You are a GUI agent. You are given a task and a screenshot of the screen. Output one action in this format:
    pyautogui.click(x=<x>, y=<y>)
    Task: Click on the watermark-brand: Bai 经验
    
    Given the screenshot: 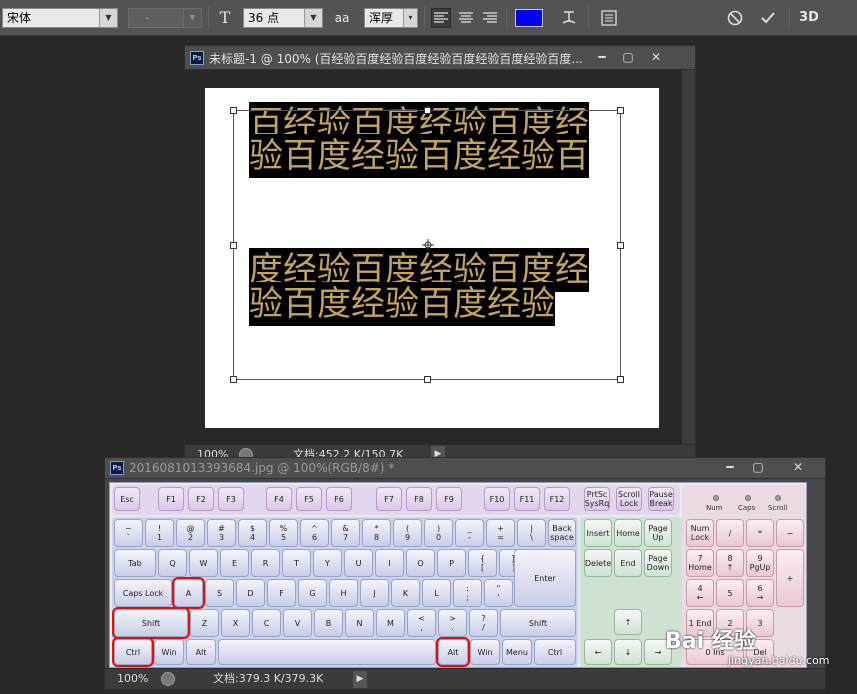 What is the action you would take?
    pyautogui.click(x=710, y=641)
    